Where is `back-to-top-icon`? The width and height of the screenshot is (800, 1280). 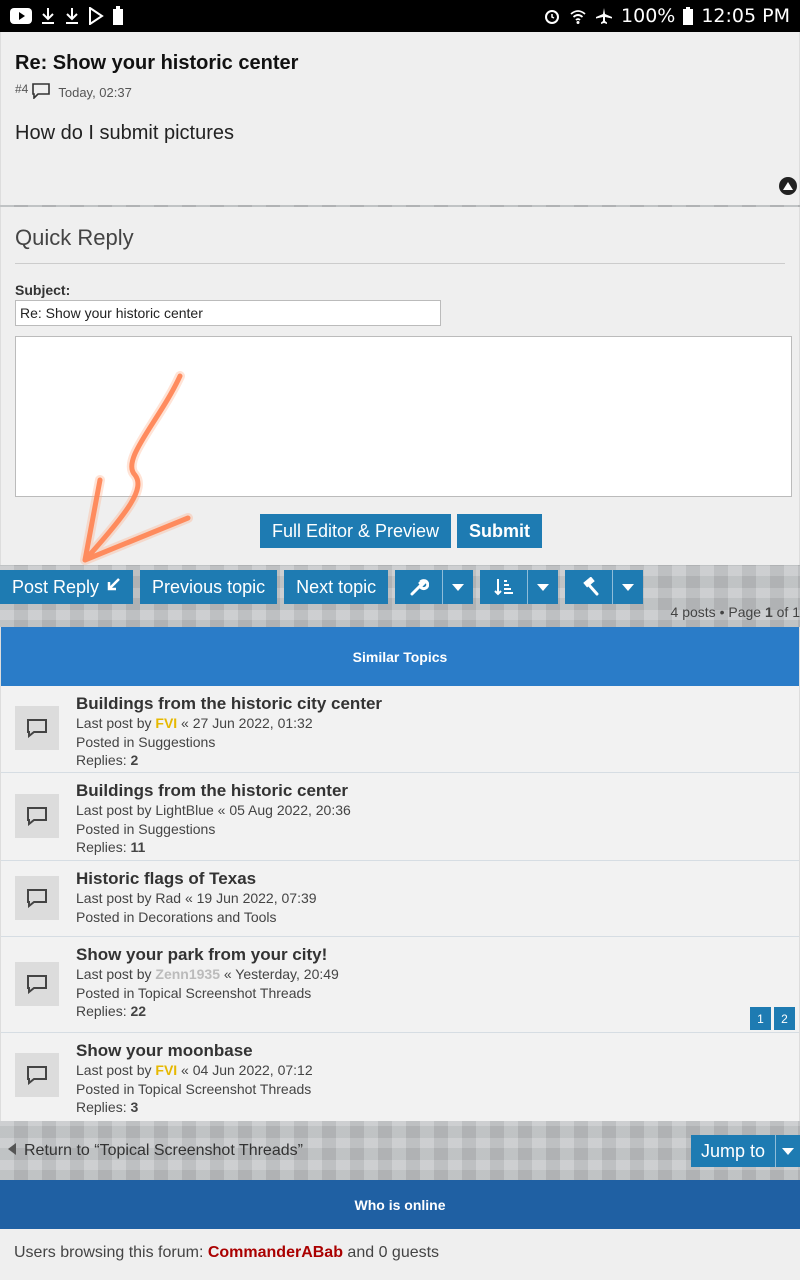
back-to-top-icon is located at coordinates (788, 186).